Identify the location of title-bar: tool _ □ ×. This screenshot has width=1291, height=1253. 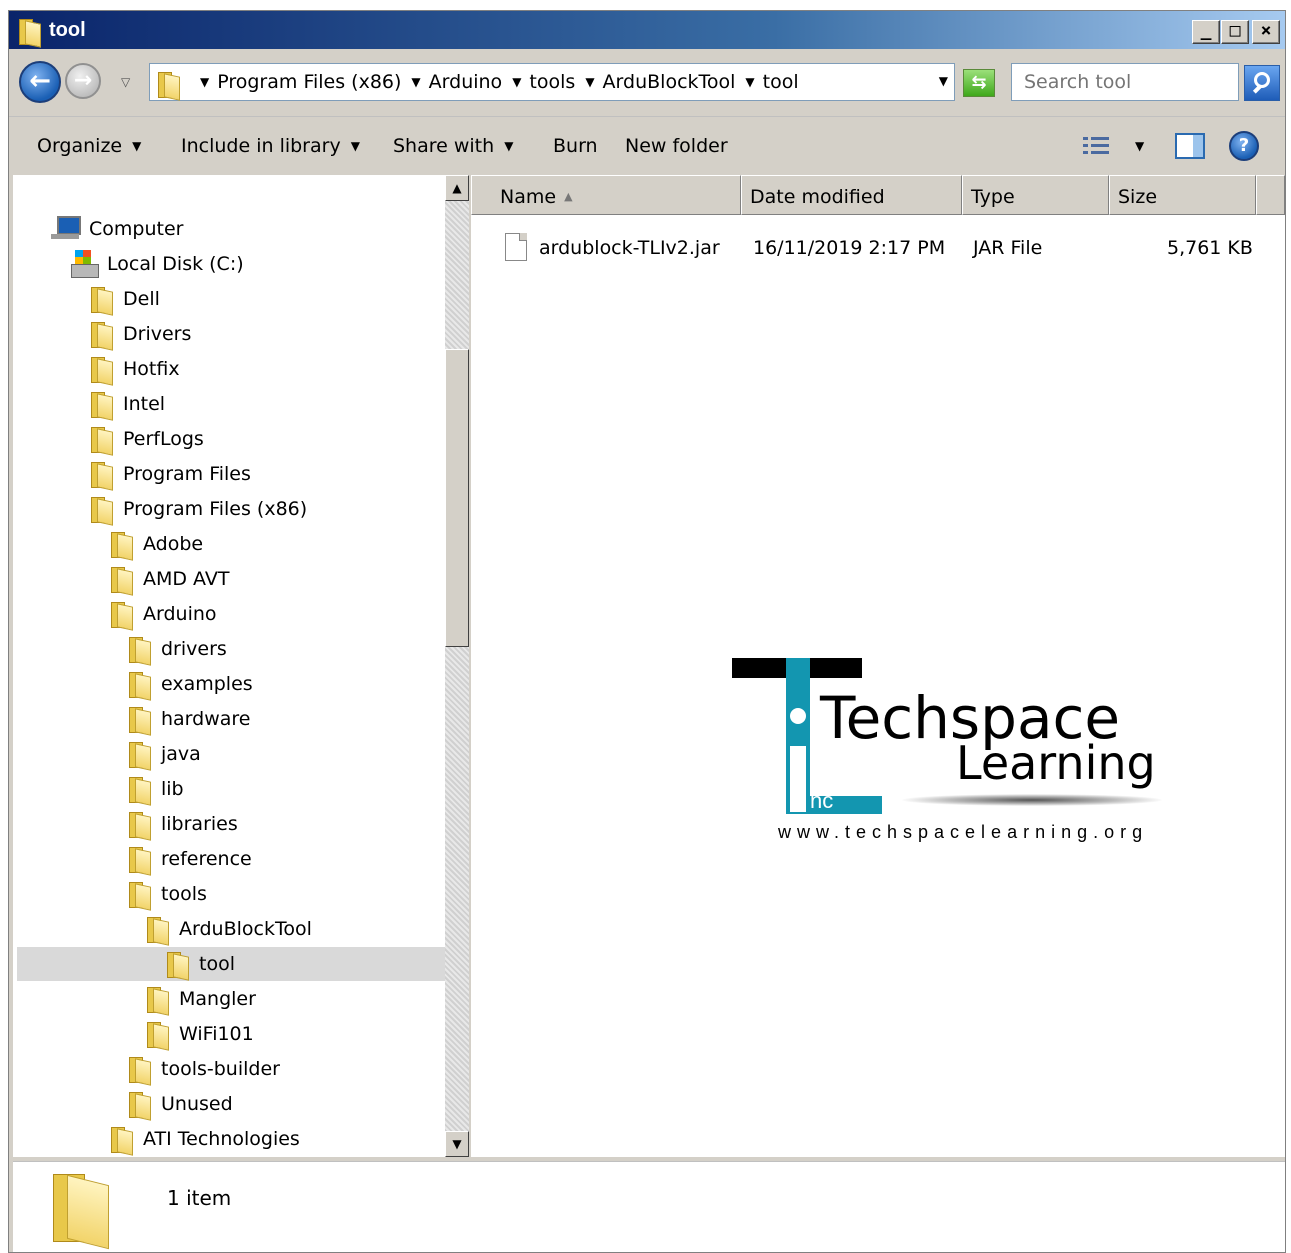
(647, 30).